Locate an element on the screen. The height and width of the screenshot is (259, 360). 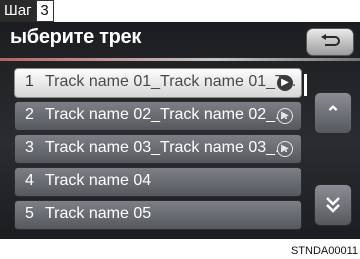
track-row-3: 3 Track name 03_Track name 03_... ▶ is located at coordinates (158, 149).